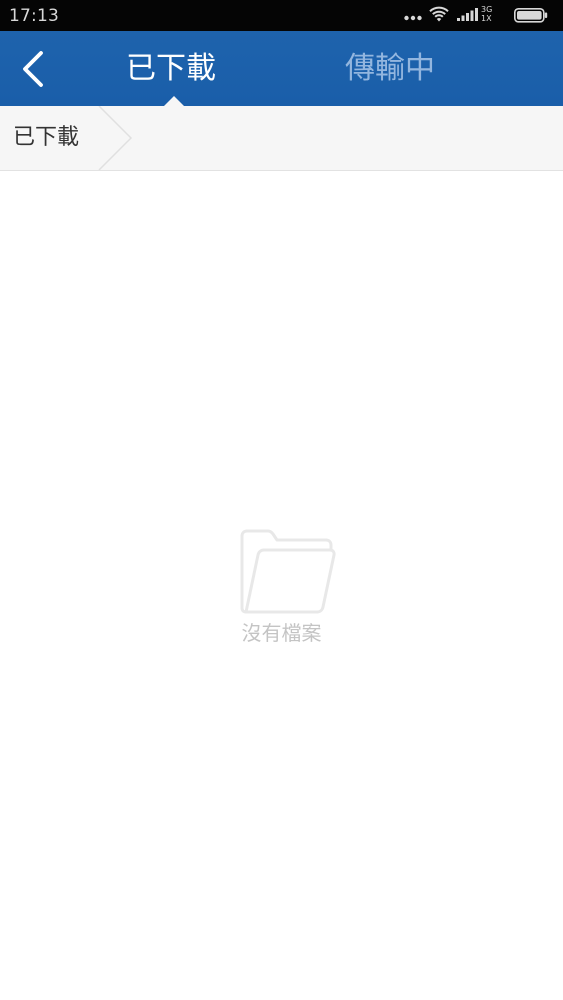  I want to click on status-bar: 17:13 3G 1X, so click(281, 15).